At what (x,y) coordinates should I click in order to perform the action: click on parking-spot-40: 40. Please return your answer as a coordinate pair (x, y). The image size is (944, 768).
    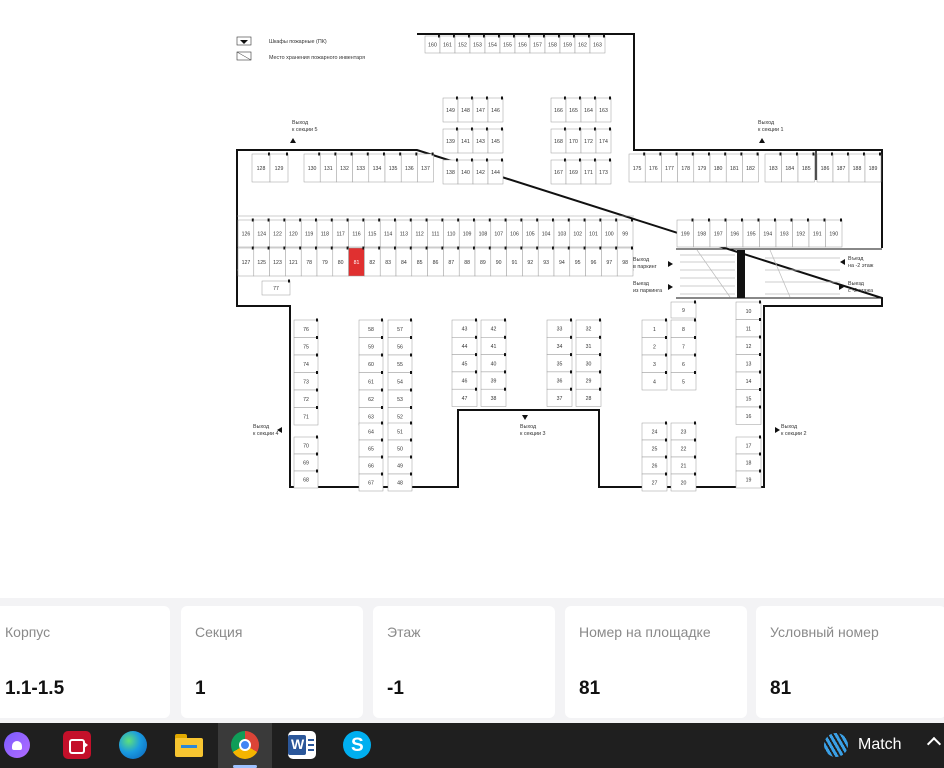
    Looking at the image, I should click on (493, 363).